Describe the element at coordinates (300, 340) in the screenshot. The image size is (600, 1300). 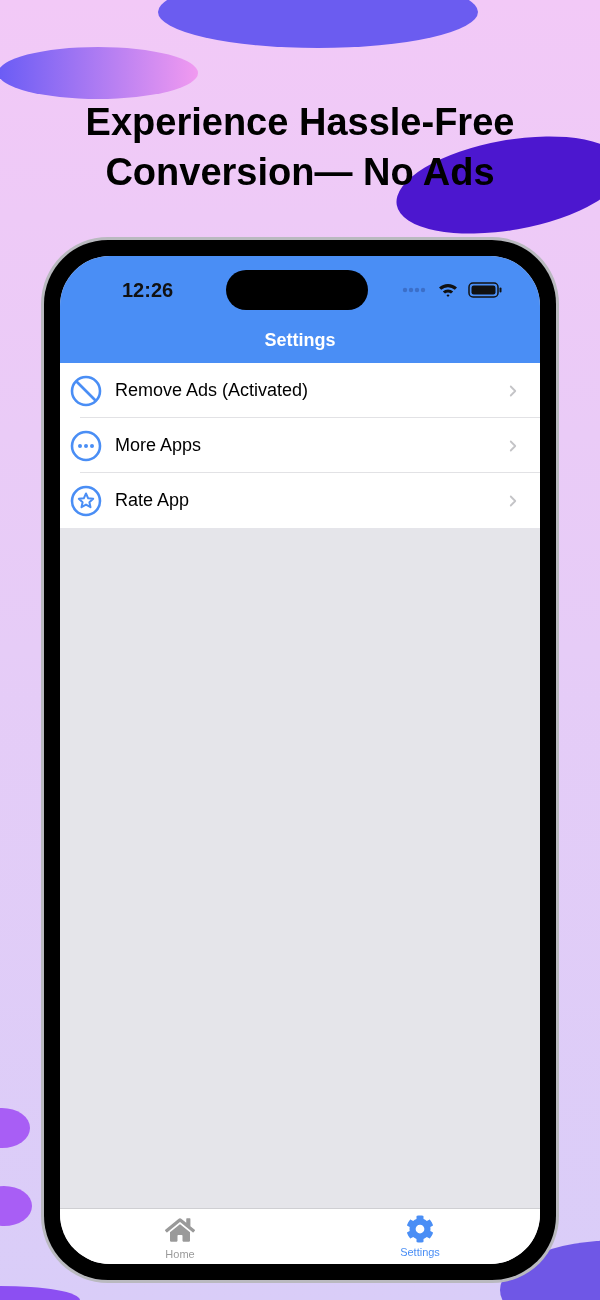
I see `screen-title: Settings` at that location.